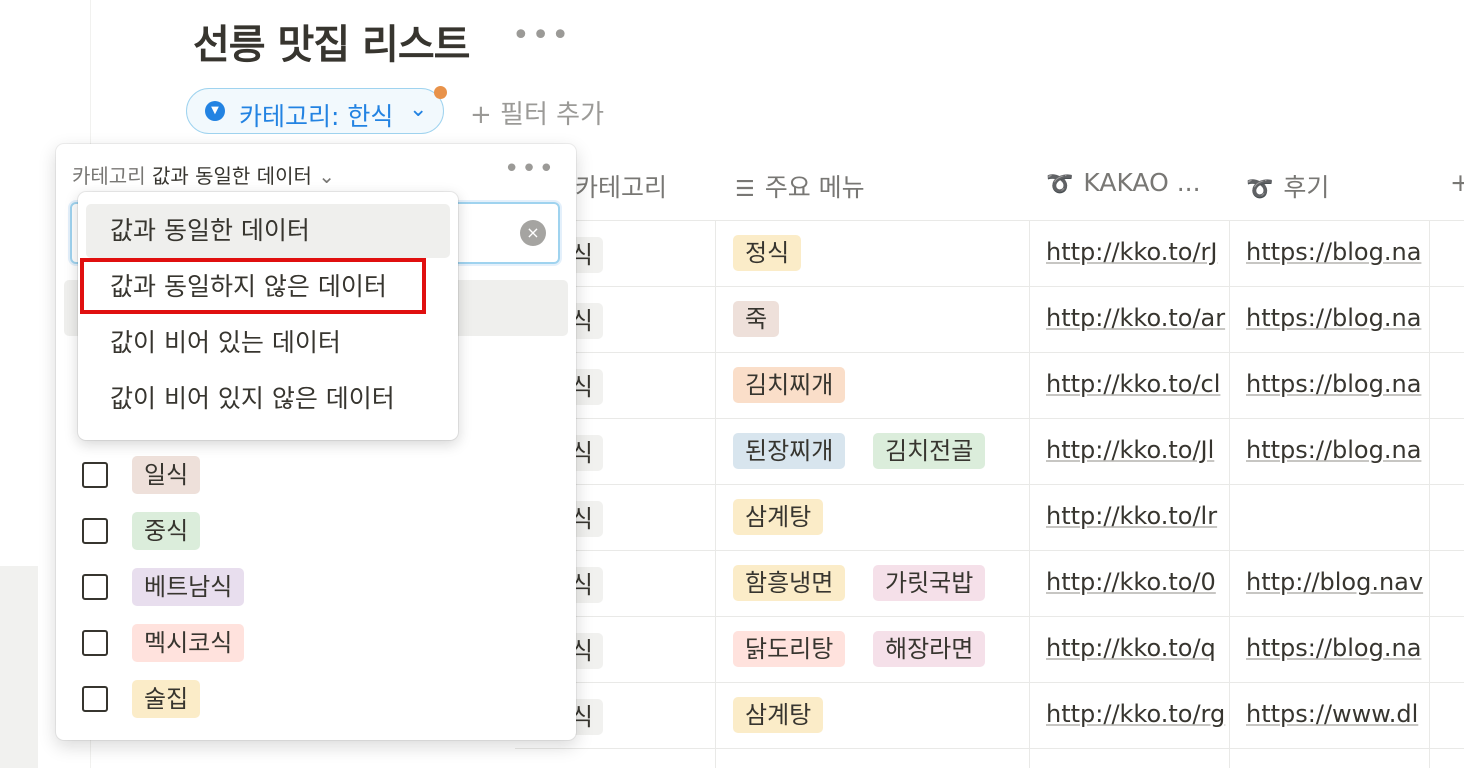 The image size is (1464, 768). I want to click on column-type-icon: ☰, so click(745, 189).